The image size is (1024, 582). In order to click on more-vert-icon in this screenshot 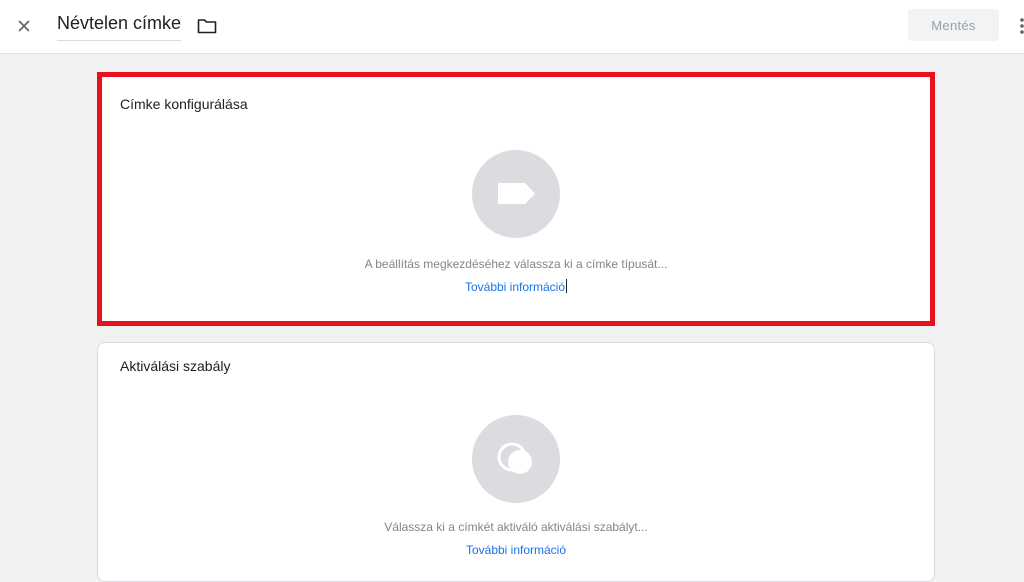, I will do `click(1020, 26)`.